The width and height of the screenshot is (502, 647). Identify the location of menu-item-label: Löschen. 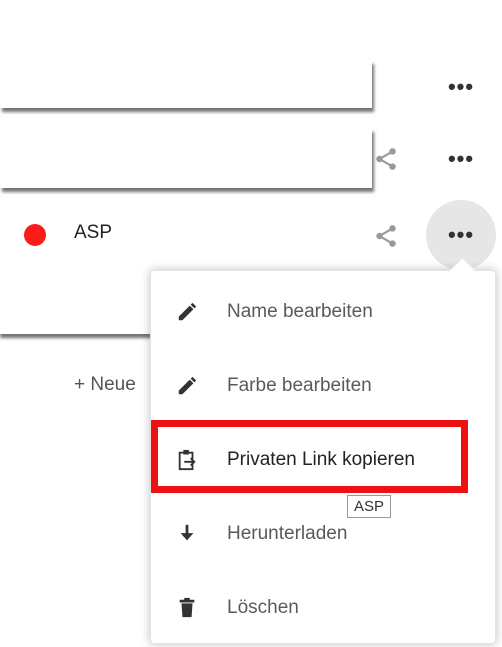
(263, 607).